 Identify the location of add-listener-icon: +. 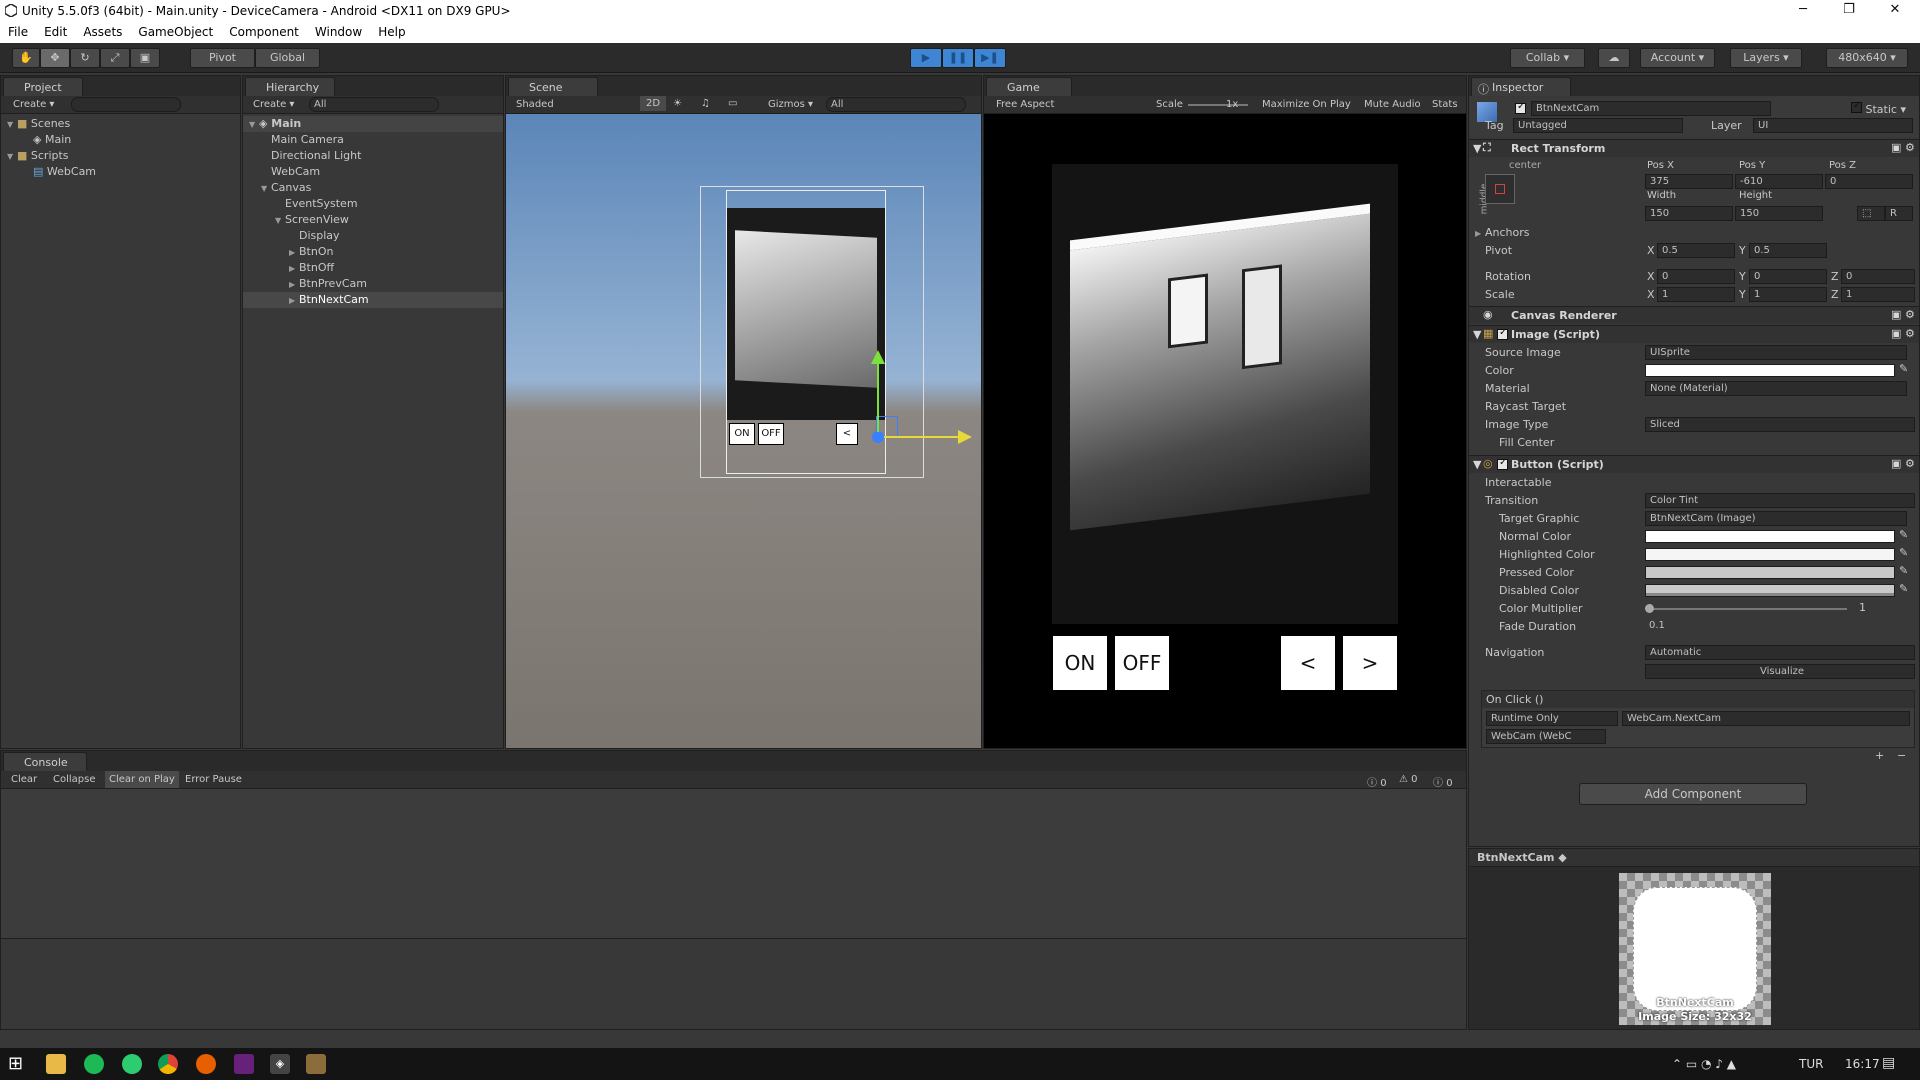
(1879, 755).